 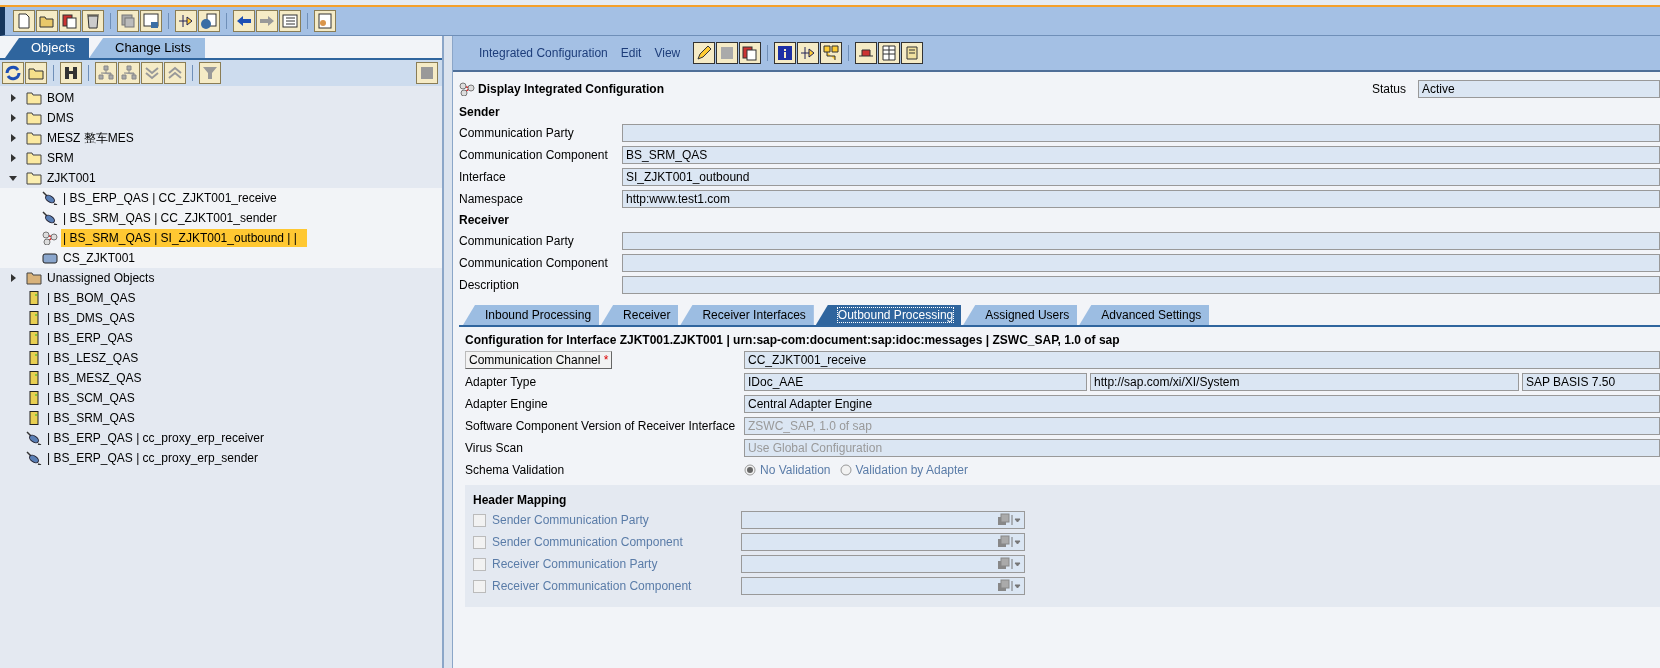 What do you see at coordinates (831, 53) in the screenshot?
I see `compare-icon` at bounding box center [831, 53].